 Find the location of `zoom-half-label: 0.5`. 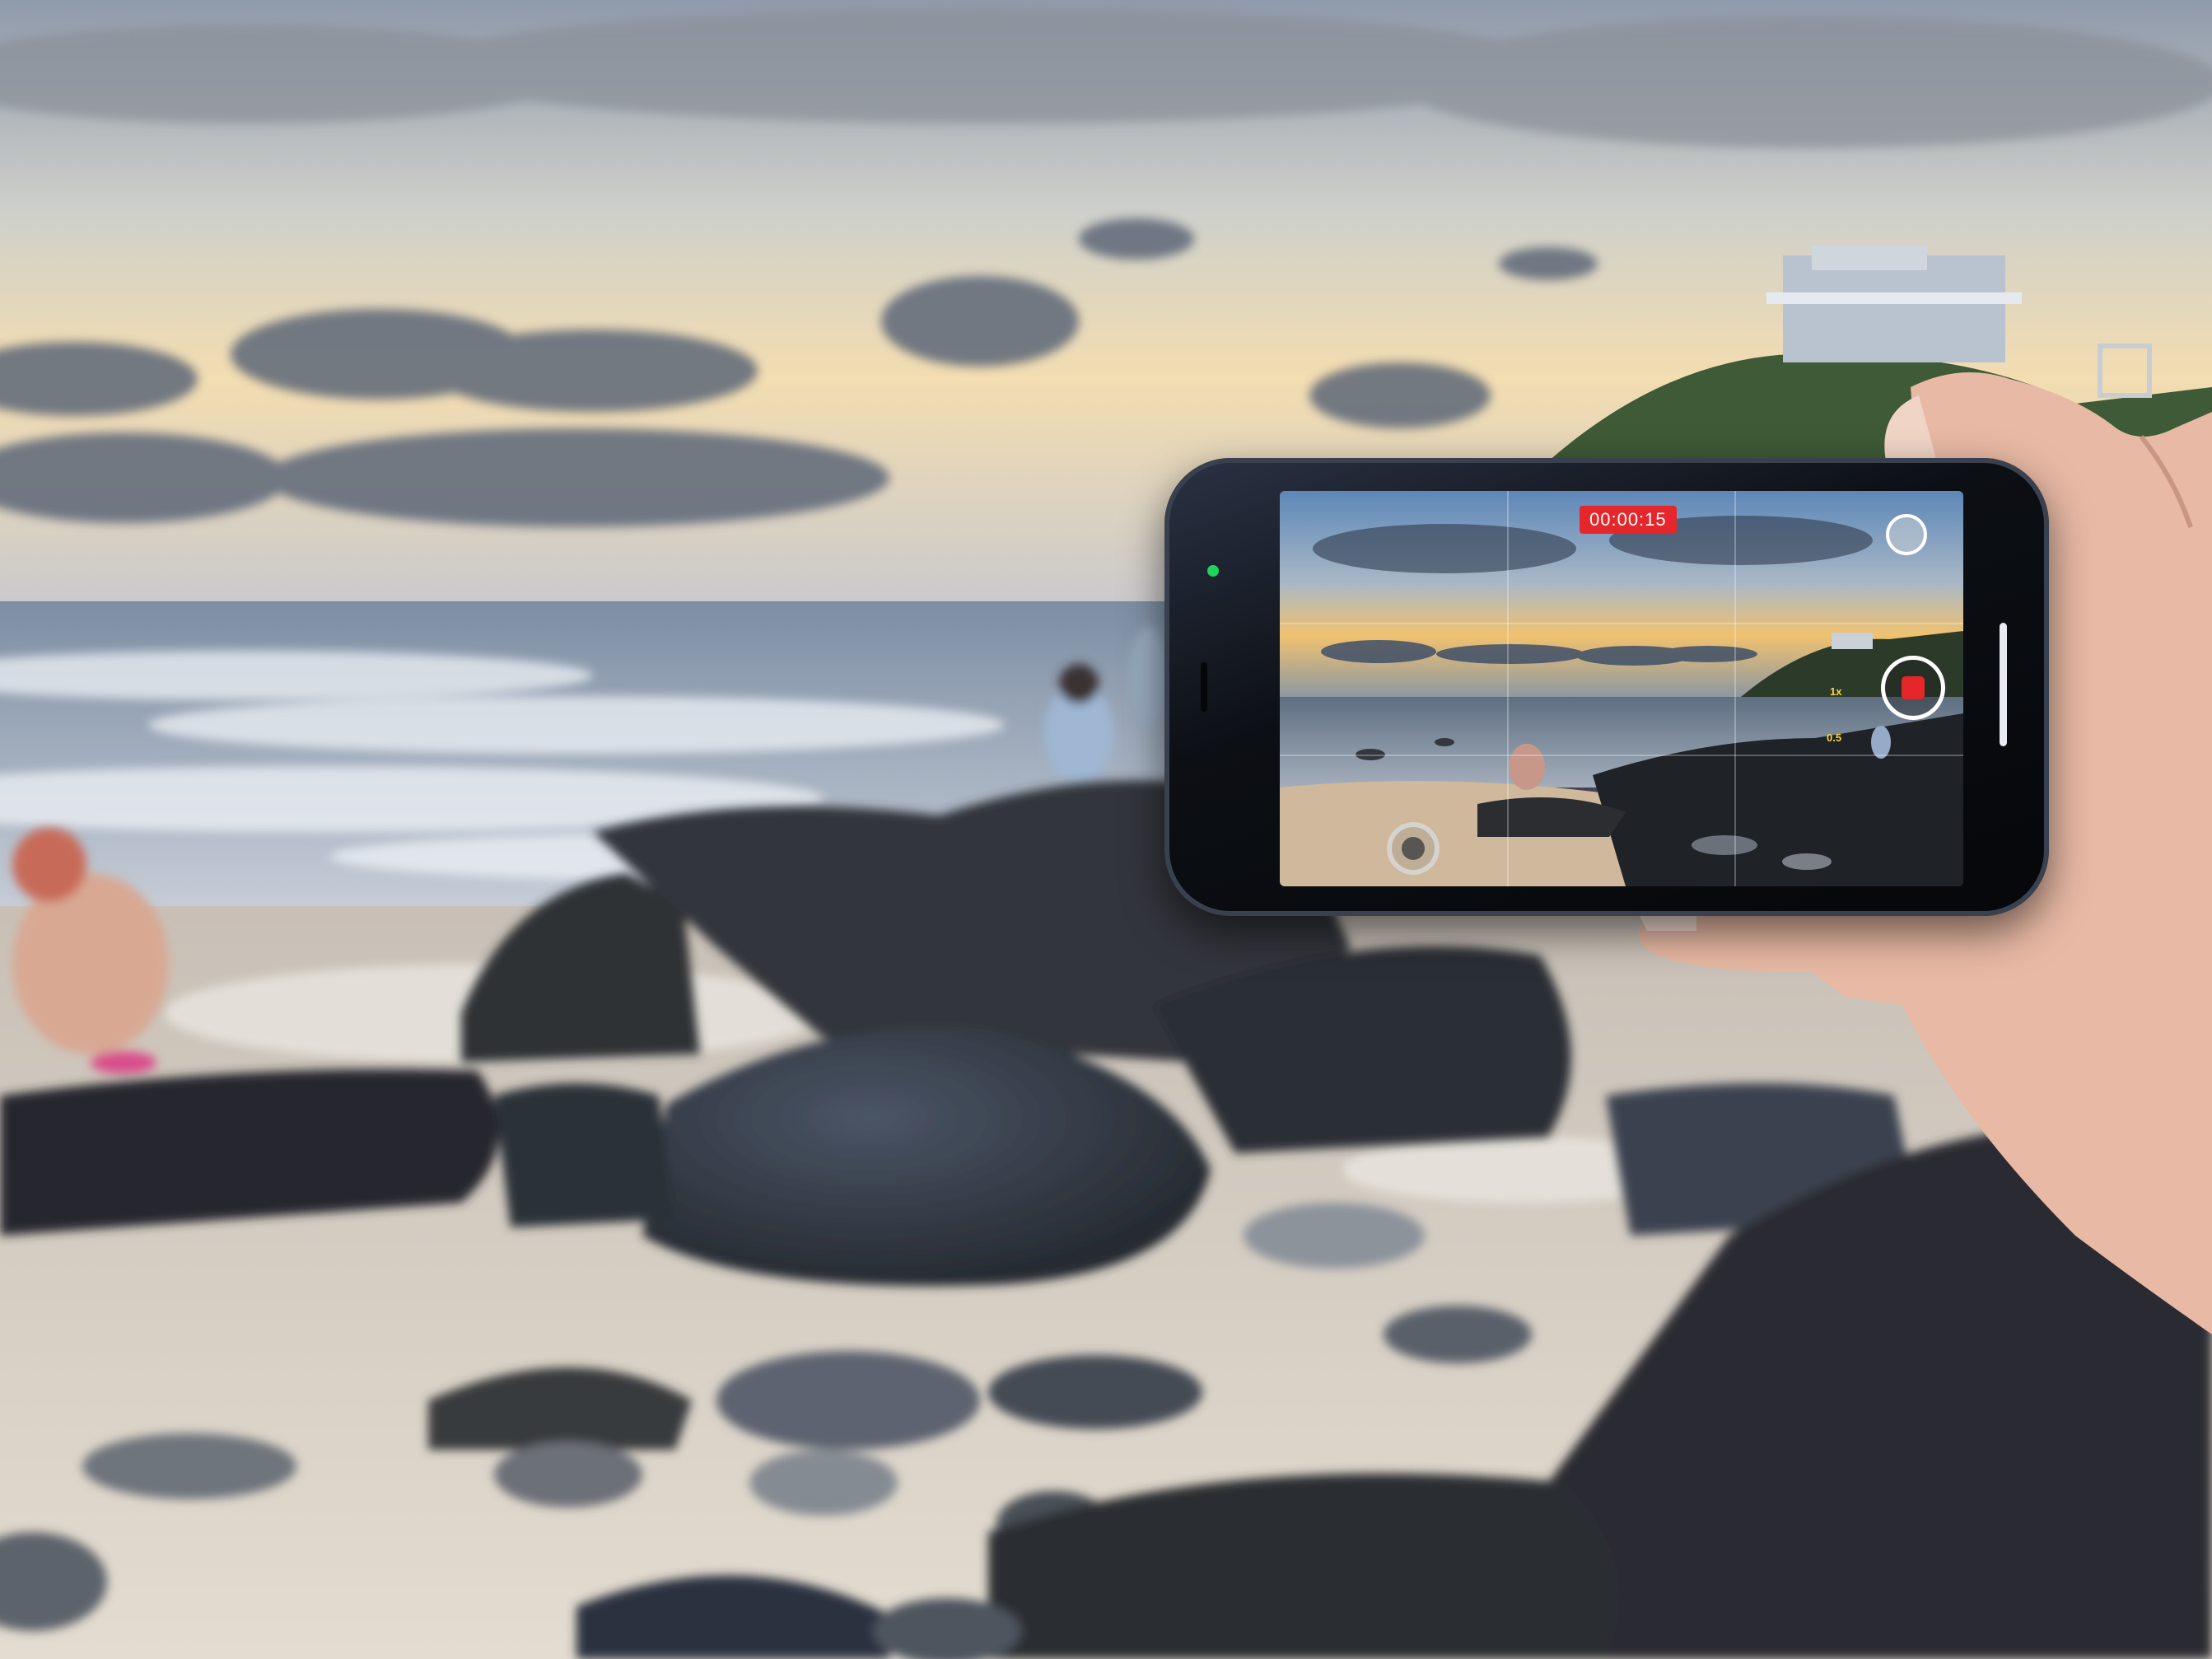

zoom-half-label: 0.5 is located at coordinates (1834, 737).